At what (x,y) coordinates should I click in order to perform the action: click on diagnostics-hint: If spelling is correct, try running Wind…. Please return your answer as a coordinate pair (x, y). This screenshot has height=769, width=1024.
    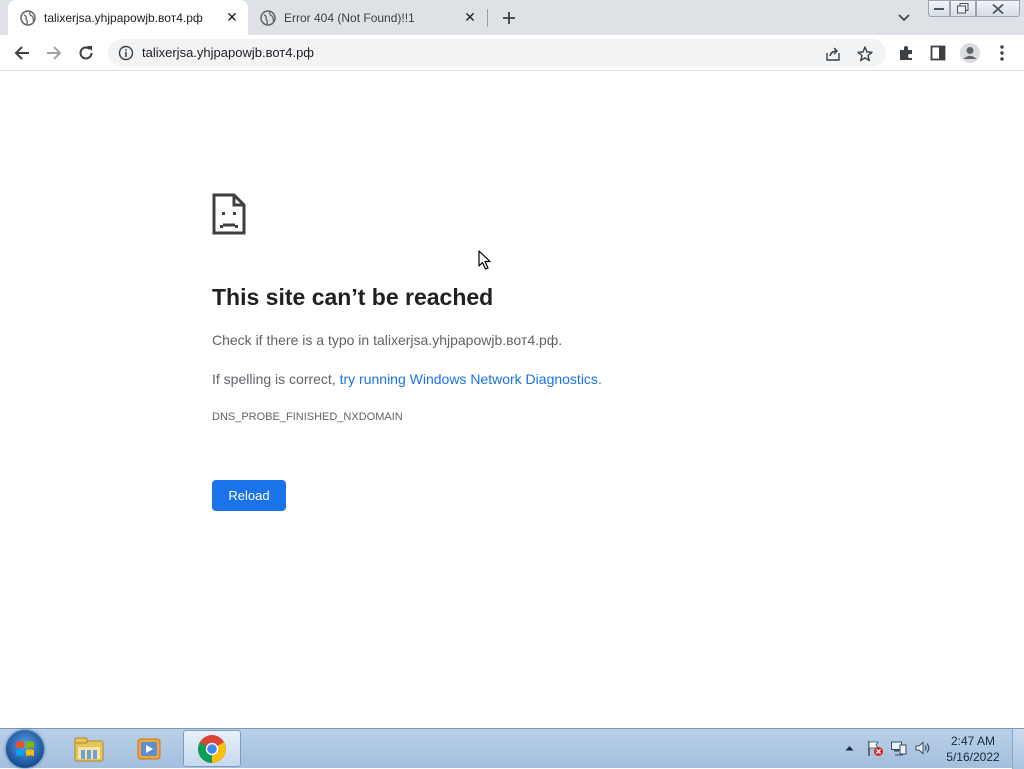
    Looking at the image, I should click on (407, 379).